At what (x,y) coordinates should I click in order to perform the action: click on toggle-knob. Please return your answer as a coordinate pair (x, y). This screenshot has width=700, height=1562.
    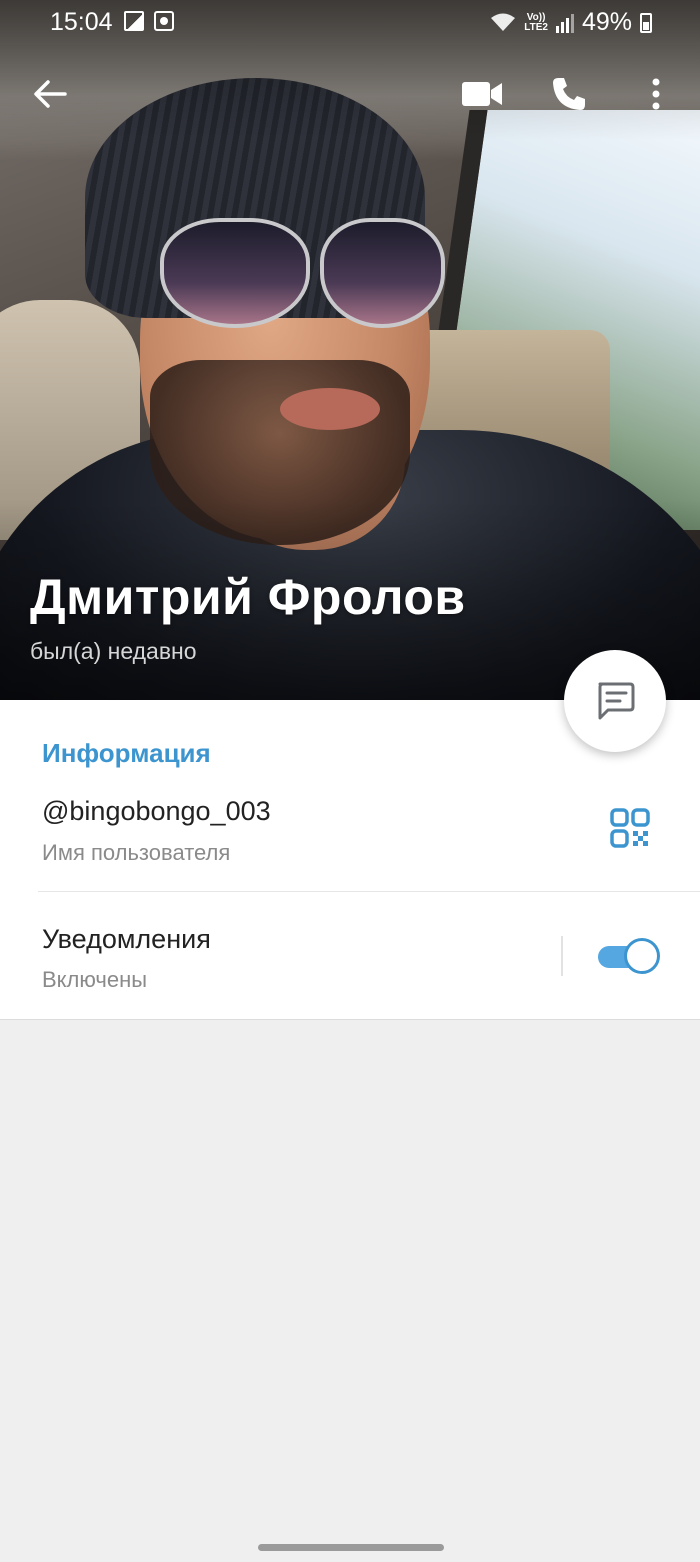
    Looking at the image, I should click on (642, 956).